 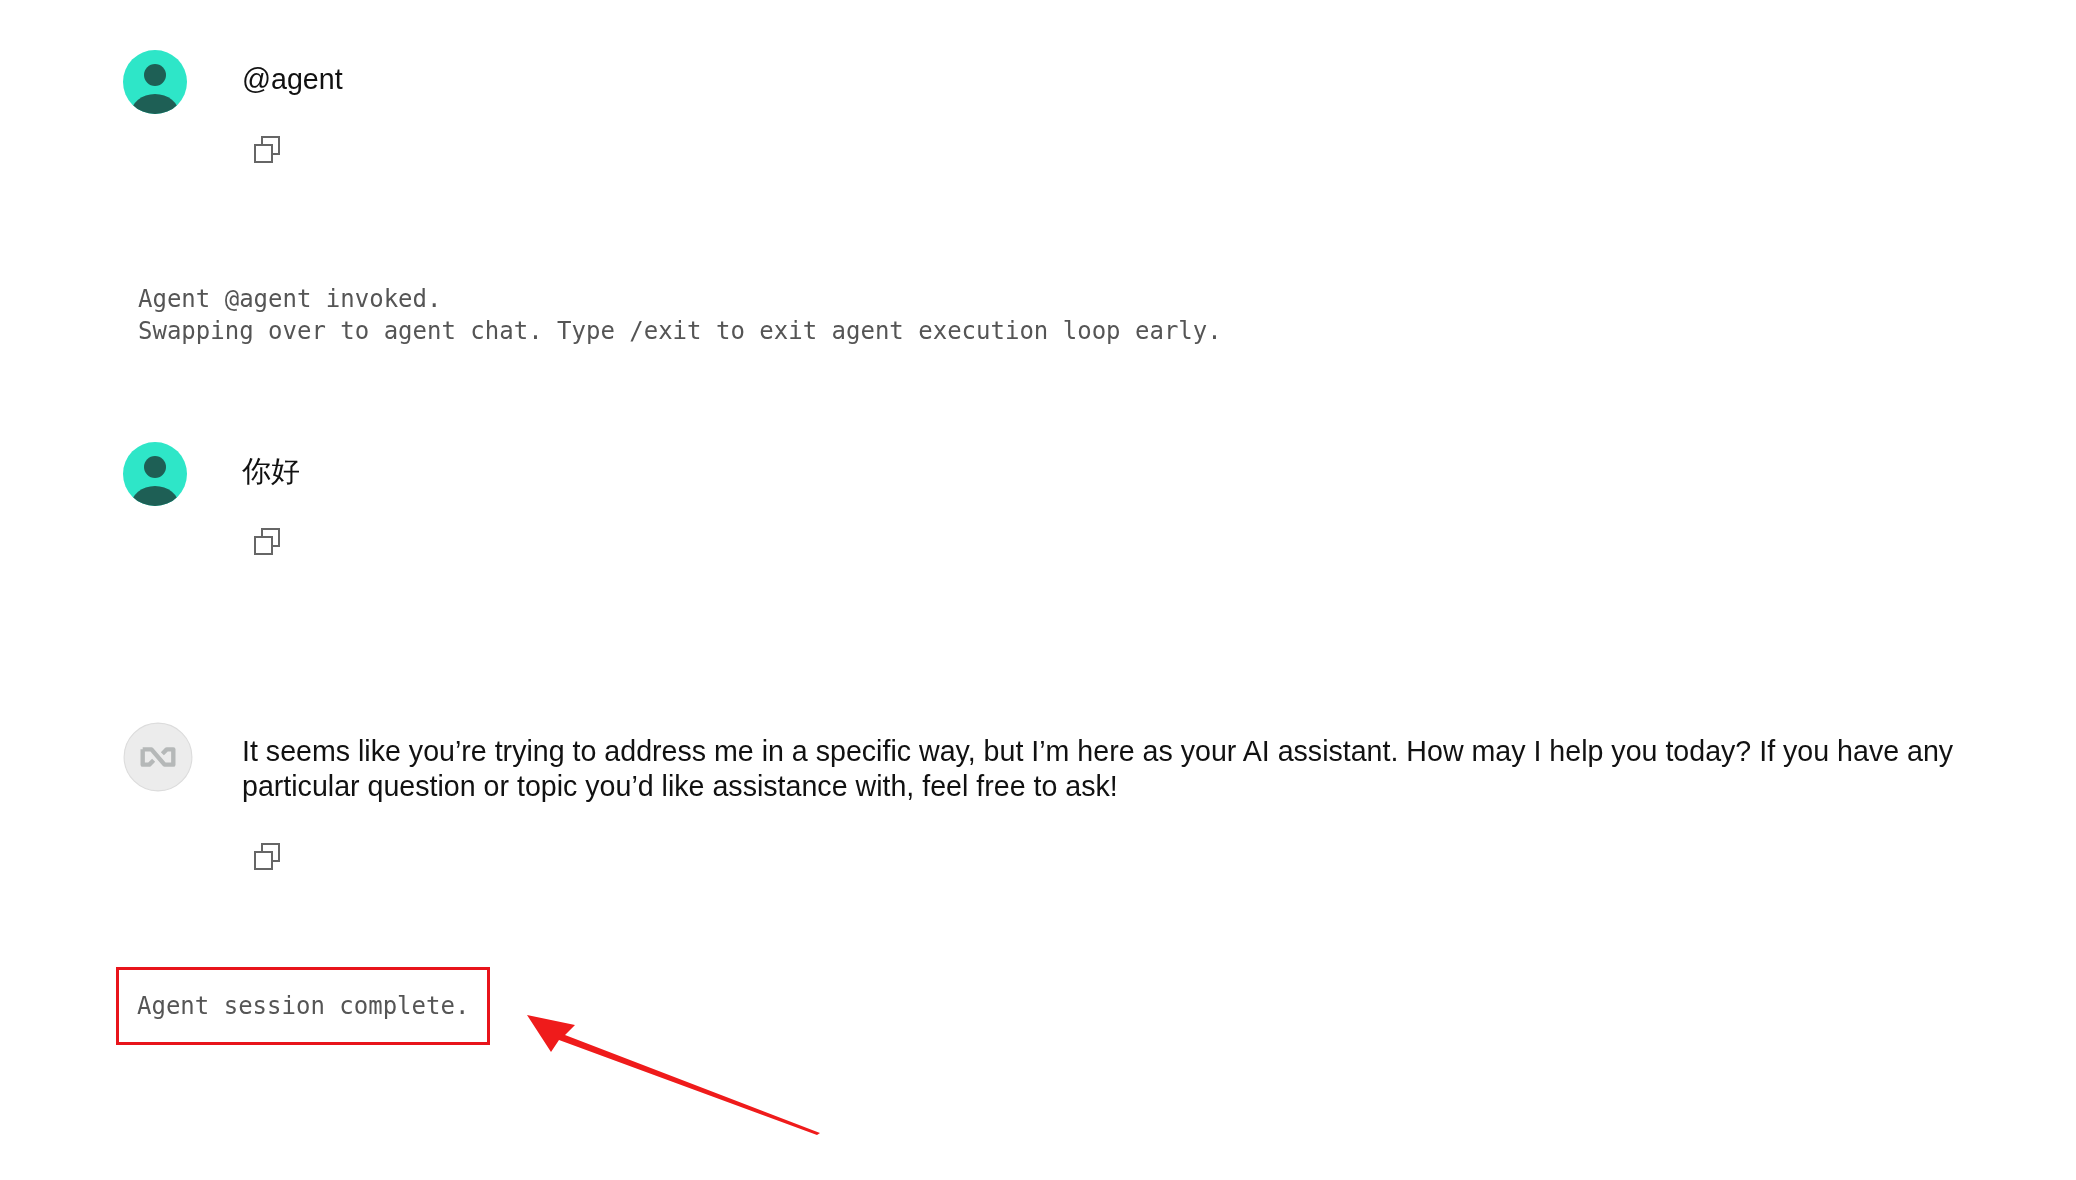 What do you see at coordinates (292, 79) in the screenshot?
I see `message-text: @agent` at bounding box center [292, 79].